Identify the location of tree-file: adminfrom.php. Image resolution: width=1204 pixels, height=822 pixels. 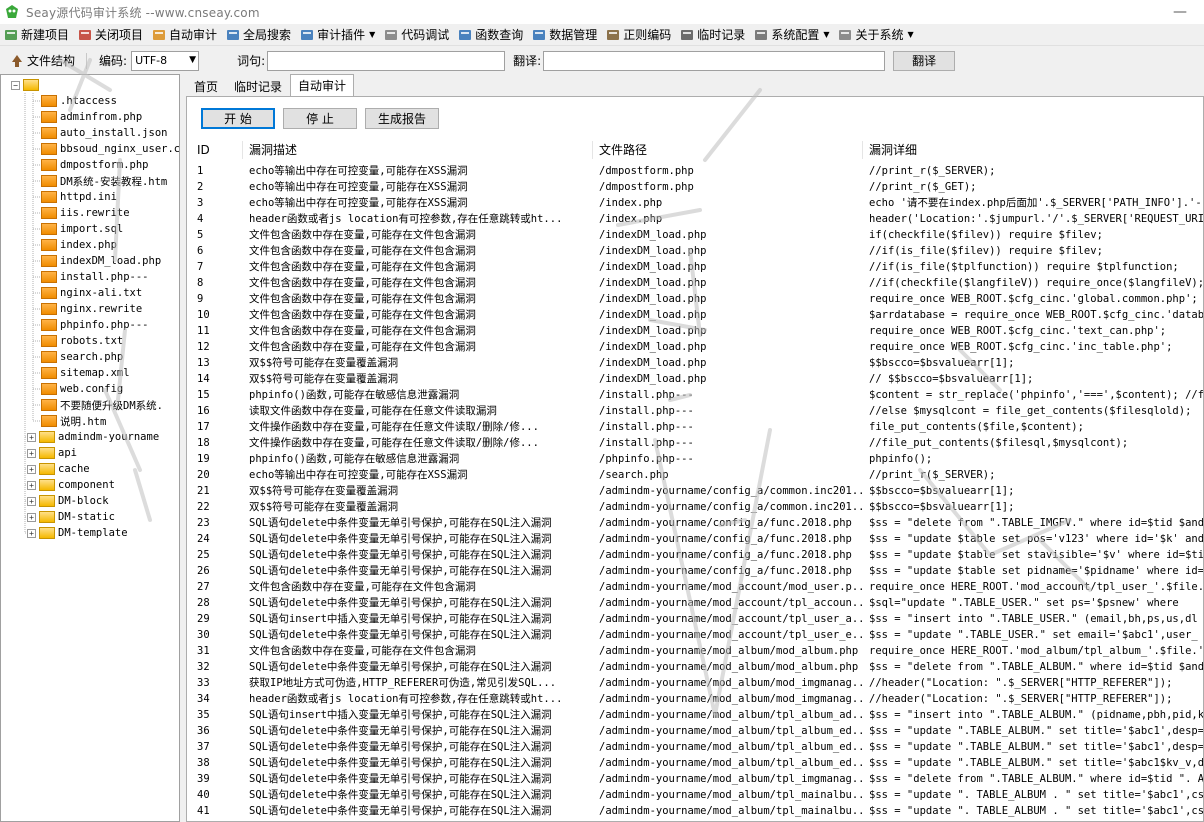
(85, 117).